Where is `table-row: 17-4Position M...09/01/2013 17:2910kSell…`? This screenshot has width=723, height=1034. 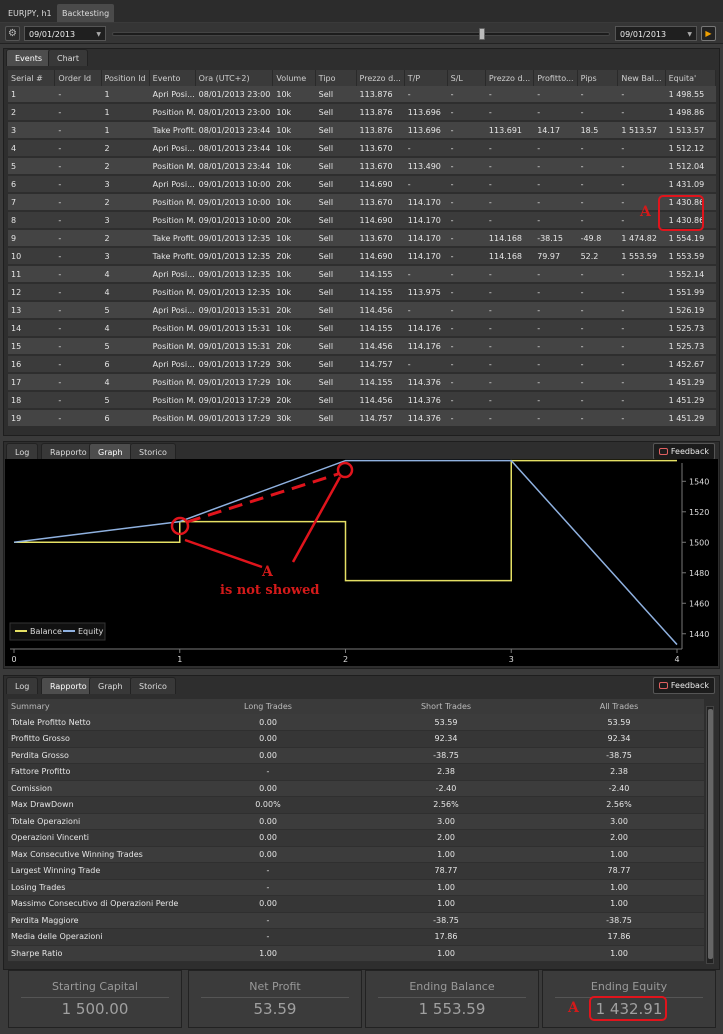
table-row: 17-4Position M...09/01/2013 17:2910kSell… is located at coordinates (362, 383).